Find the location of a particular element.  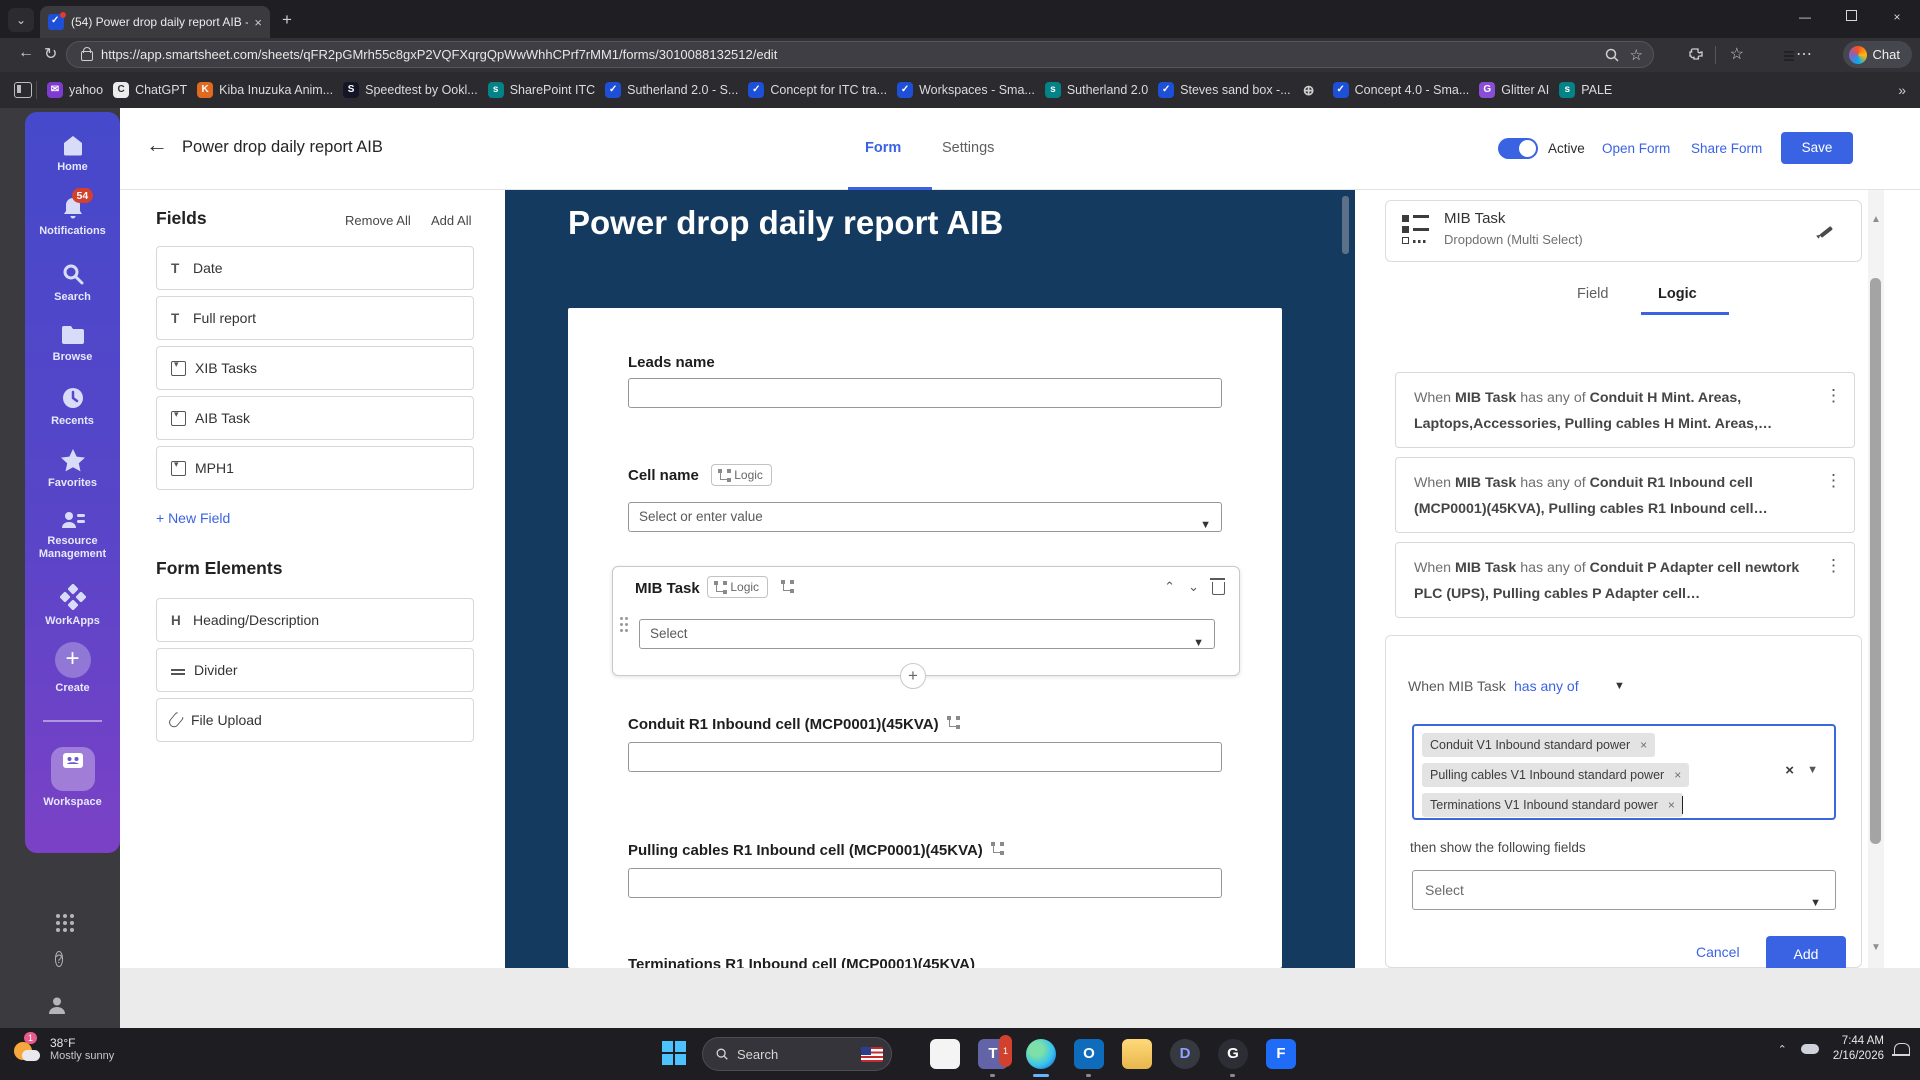

f-app-icon: F is located at coordinates (1281, 1054).